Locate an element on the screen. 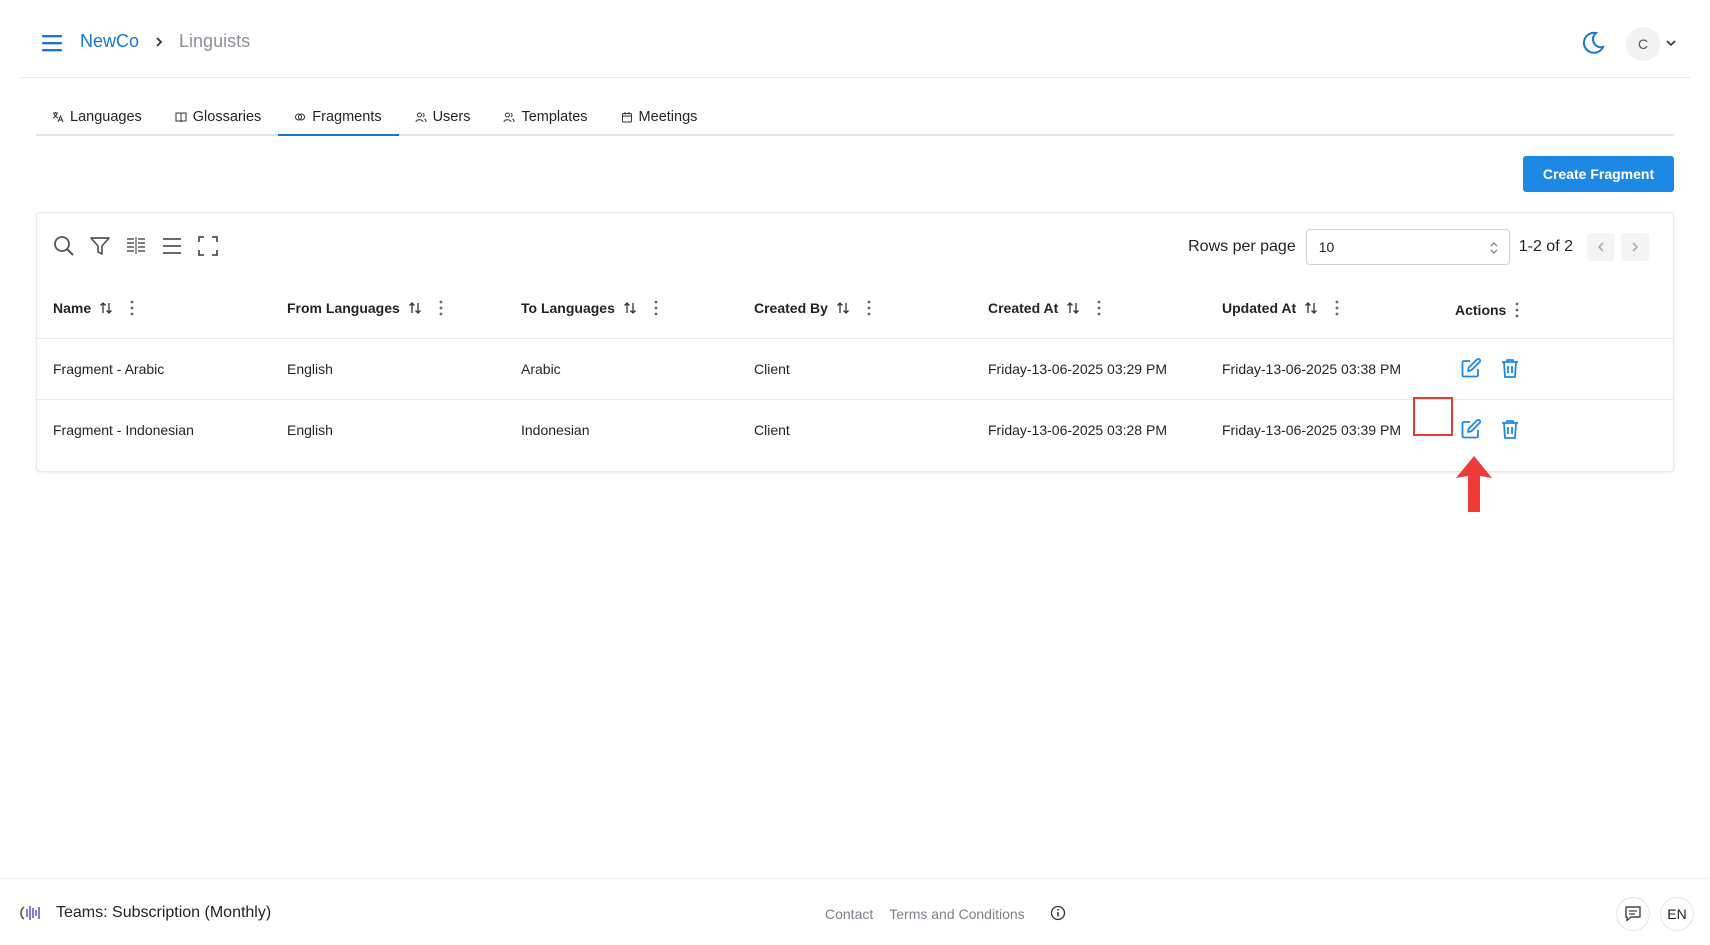 Image resolution: width=1710 pixels, height=945 pixels. tab-fragments: Fragments is located at coordinates (338, 118).